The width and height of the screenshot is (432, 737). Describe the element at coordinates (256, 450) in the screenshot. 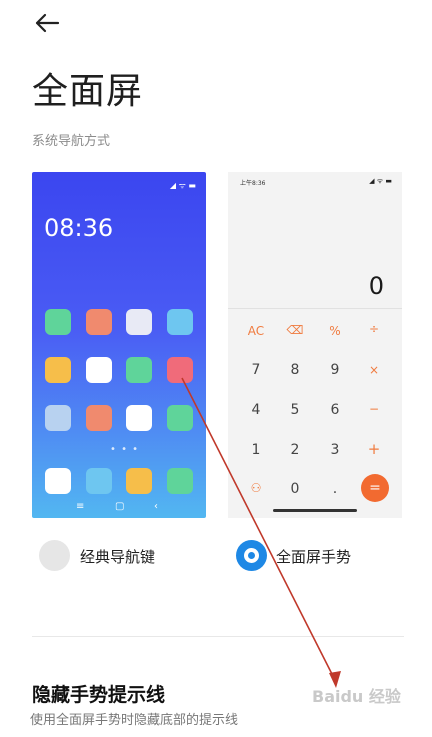

I see `calc-key-1: 1` at that location.